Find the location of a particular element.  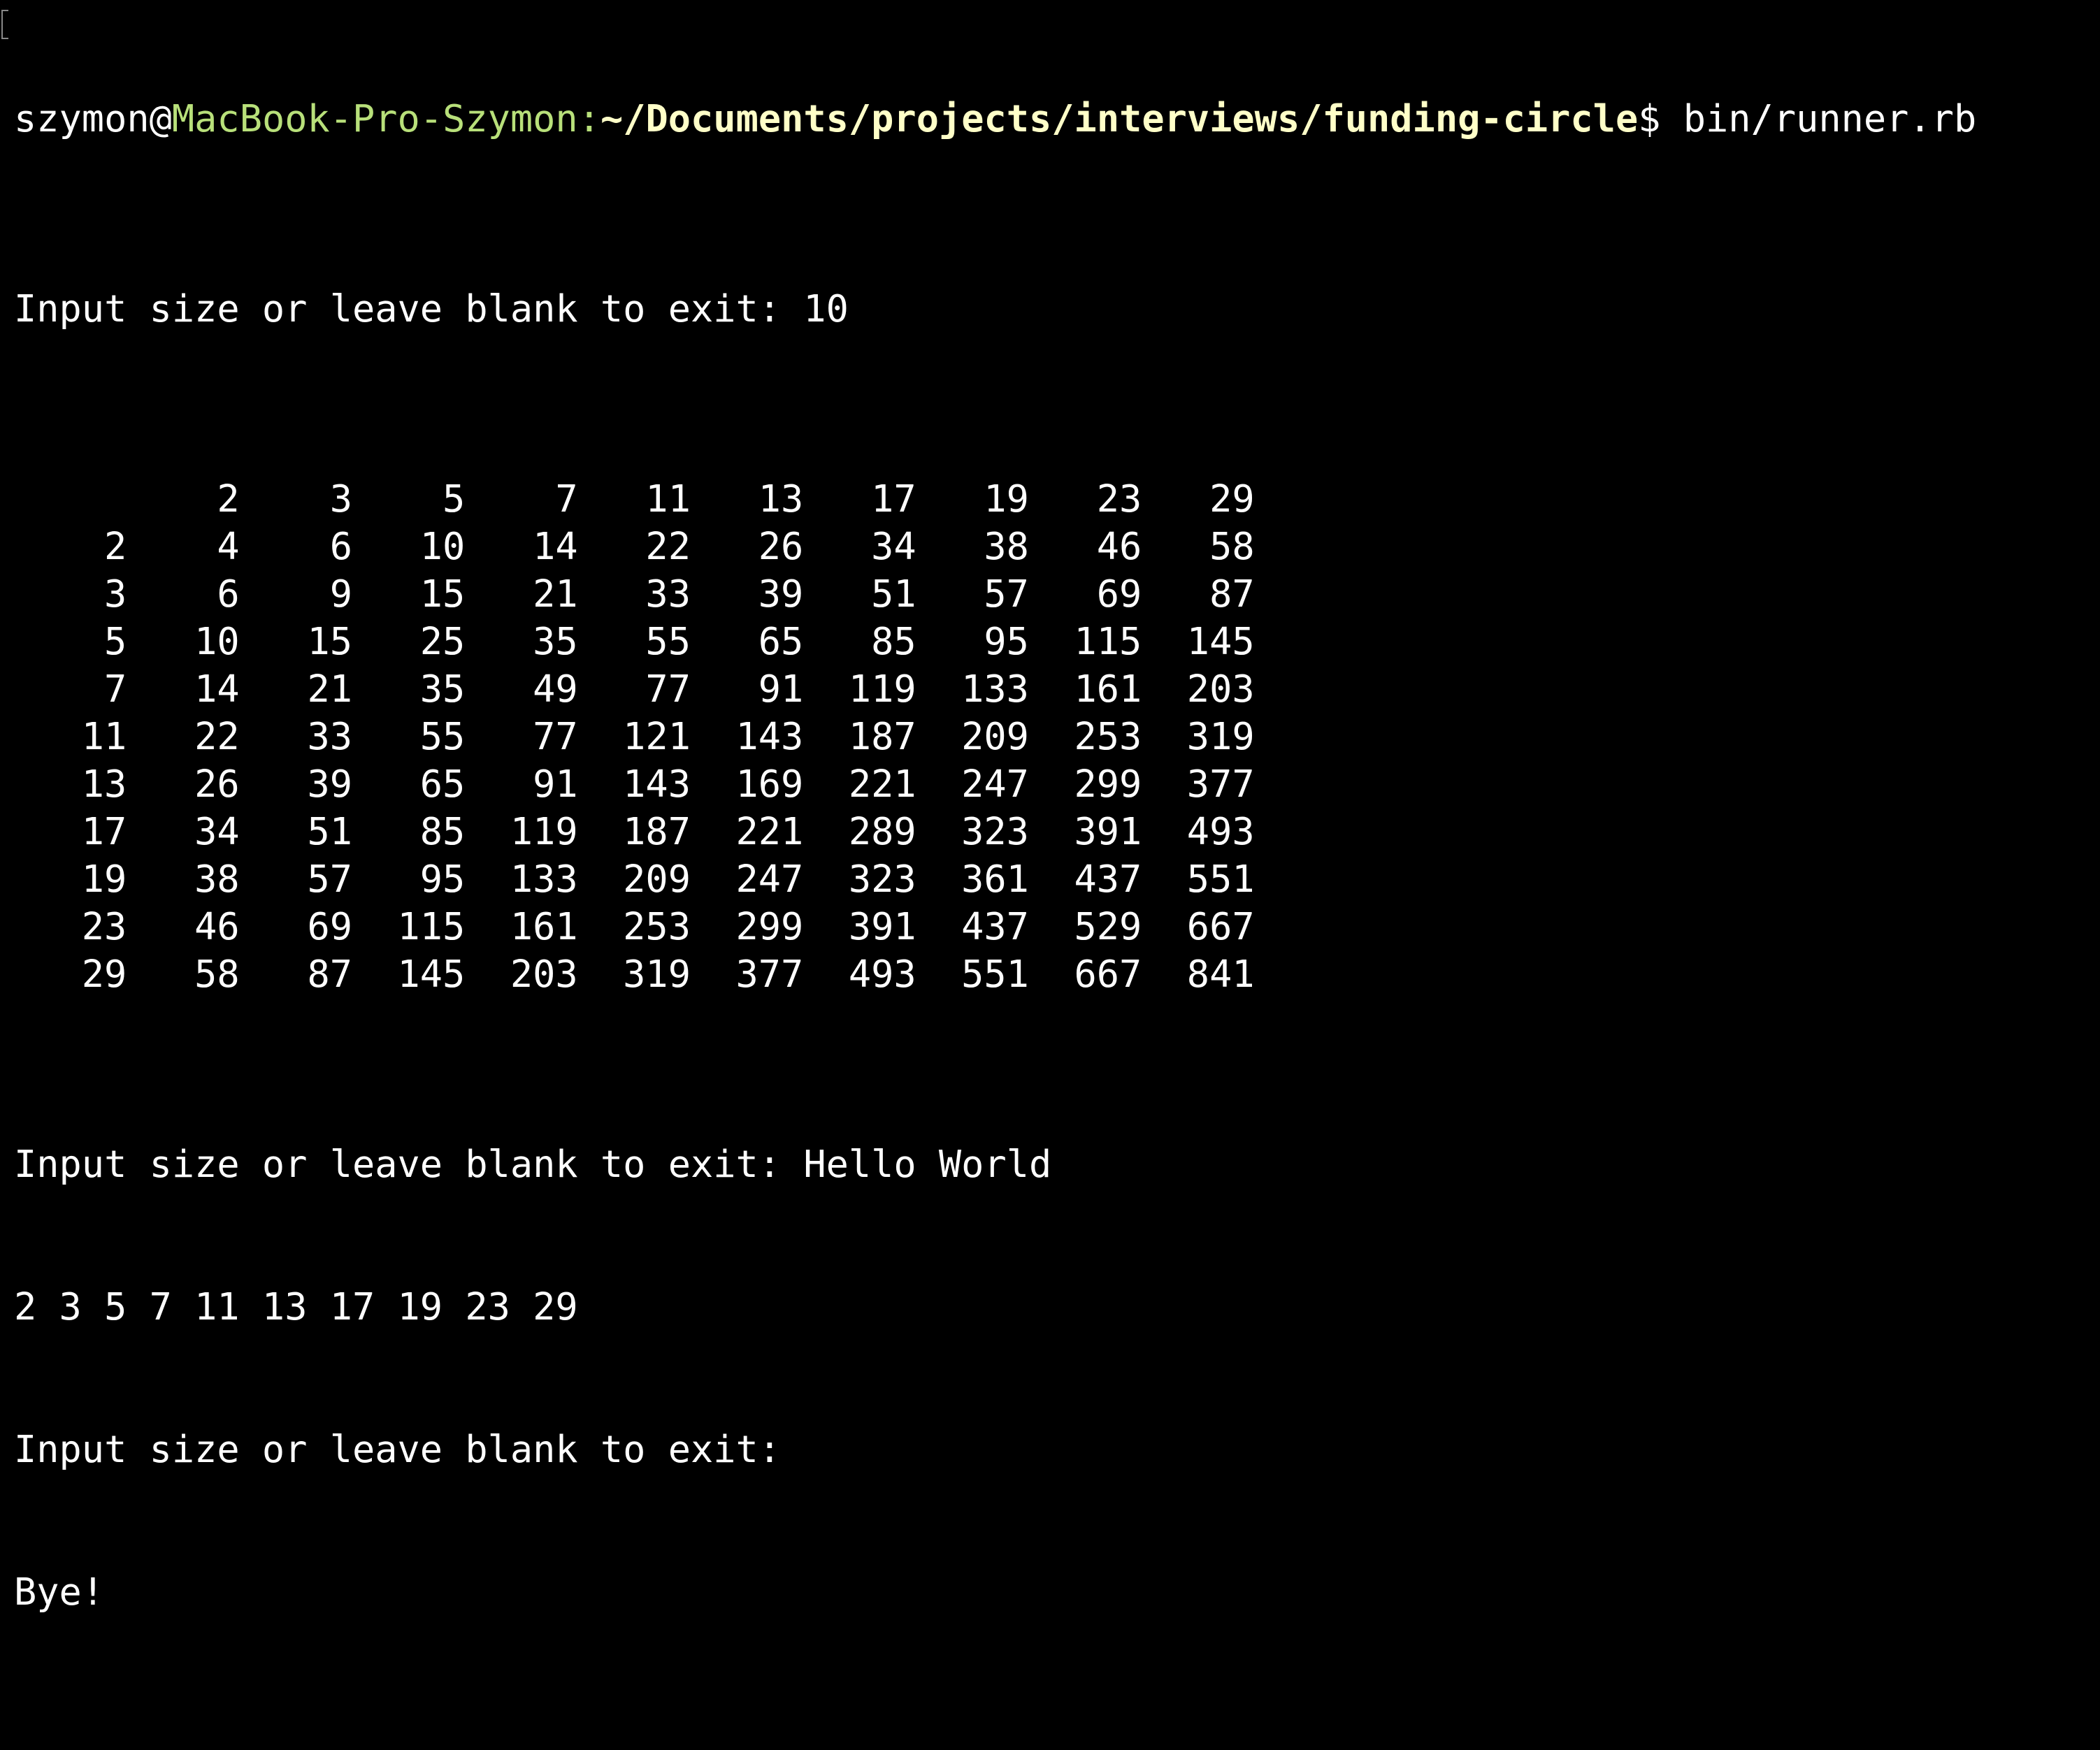

table-row: 7 14 21 35 49 77 91 119 133 161 203 is located at coordinates (1057, 689).